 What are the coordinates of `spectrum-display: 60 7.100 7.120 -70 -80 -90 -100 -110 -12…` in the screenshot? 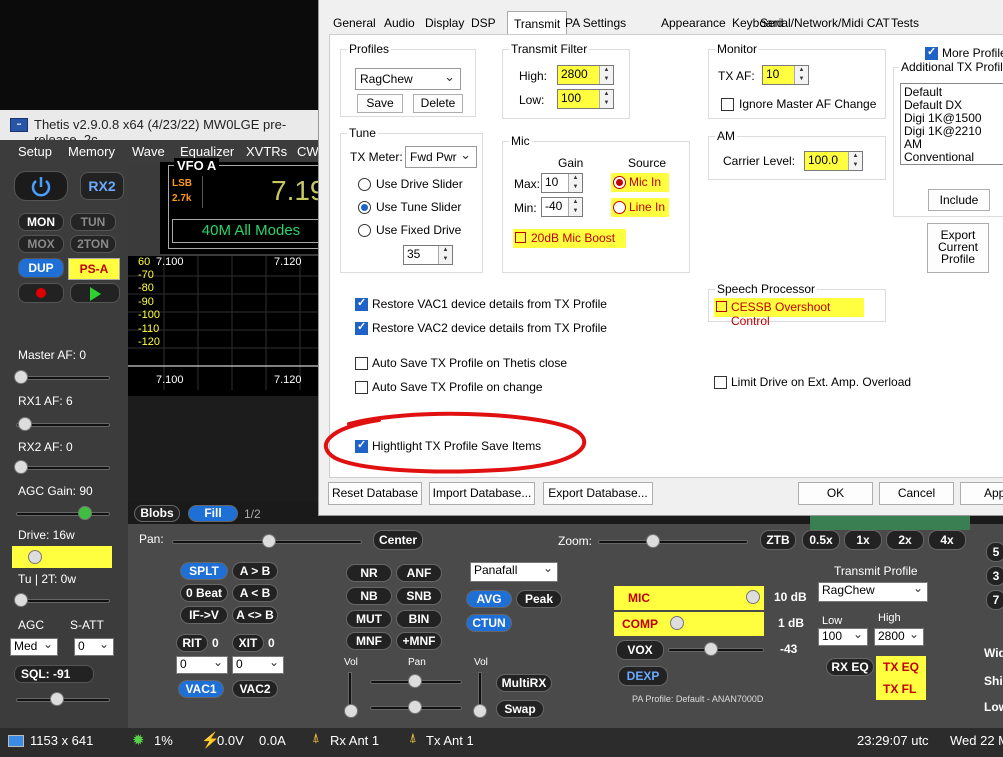 It's located at (229, 326).